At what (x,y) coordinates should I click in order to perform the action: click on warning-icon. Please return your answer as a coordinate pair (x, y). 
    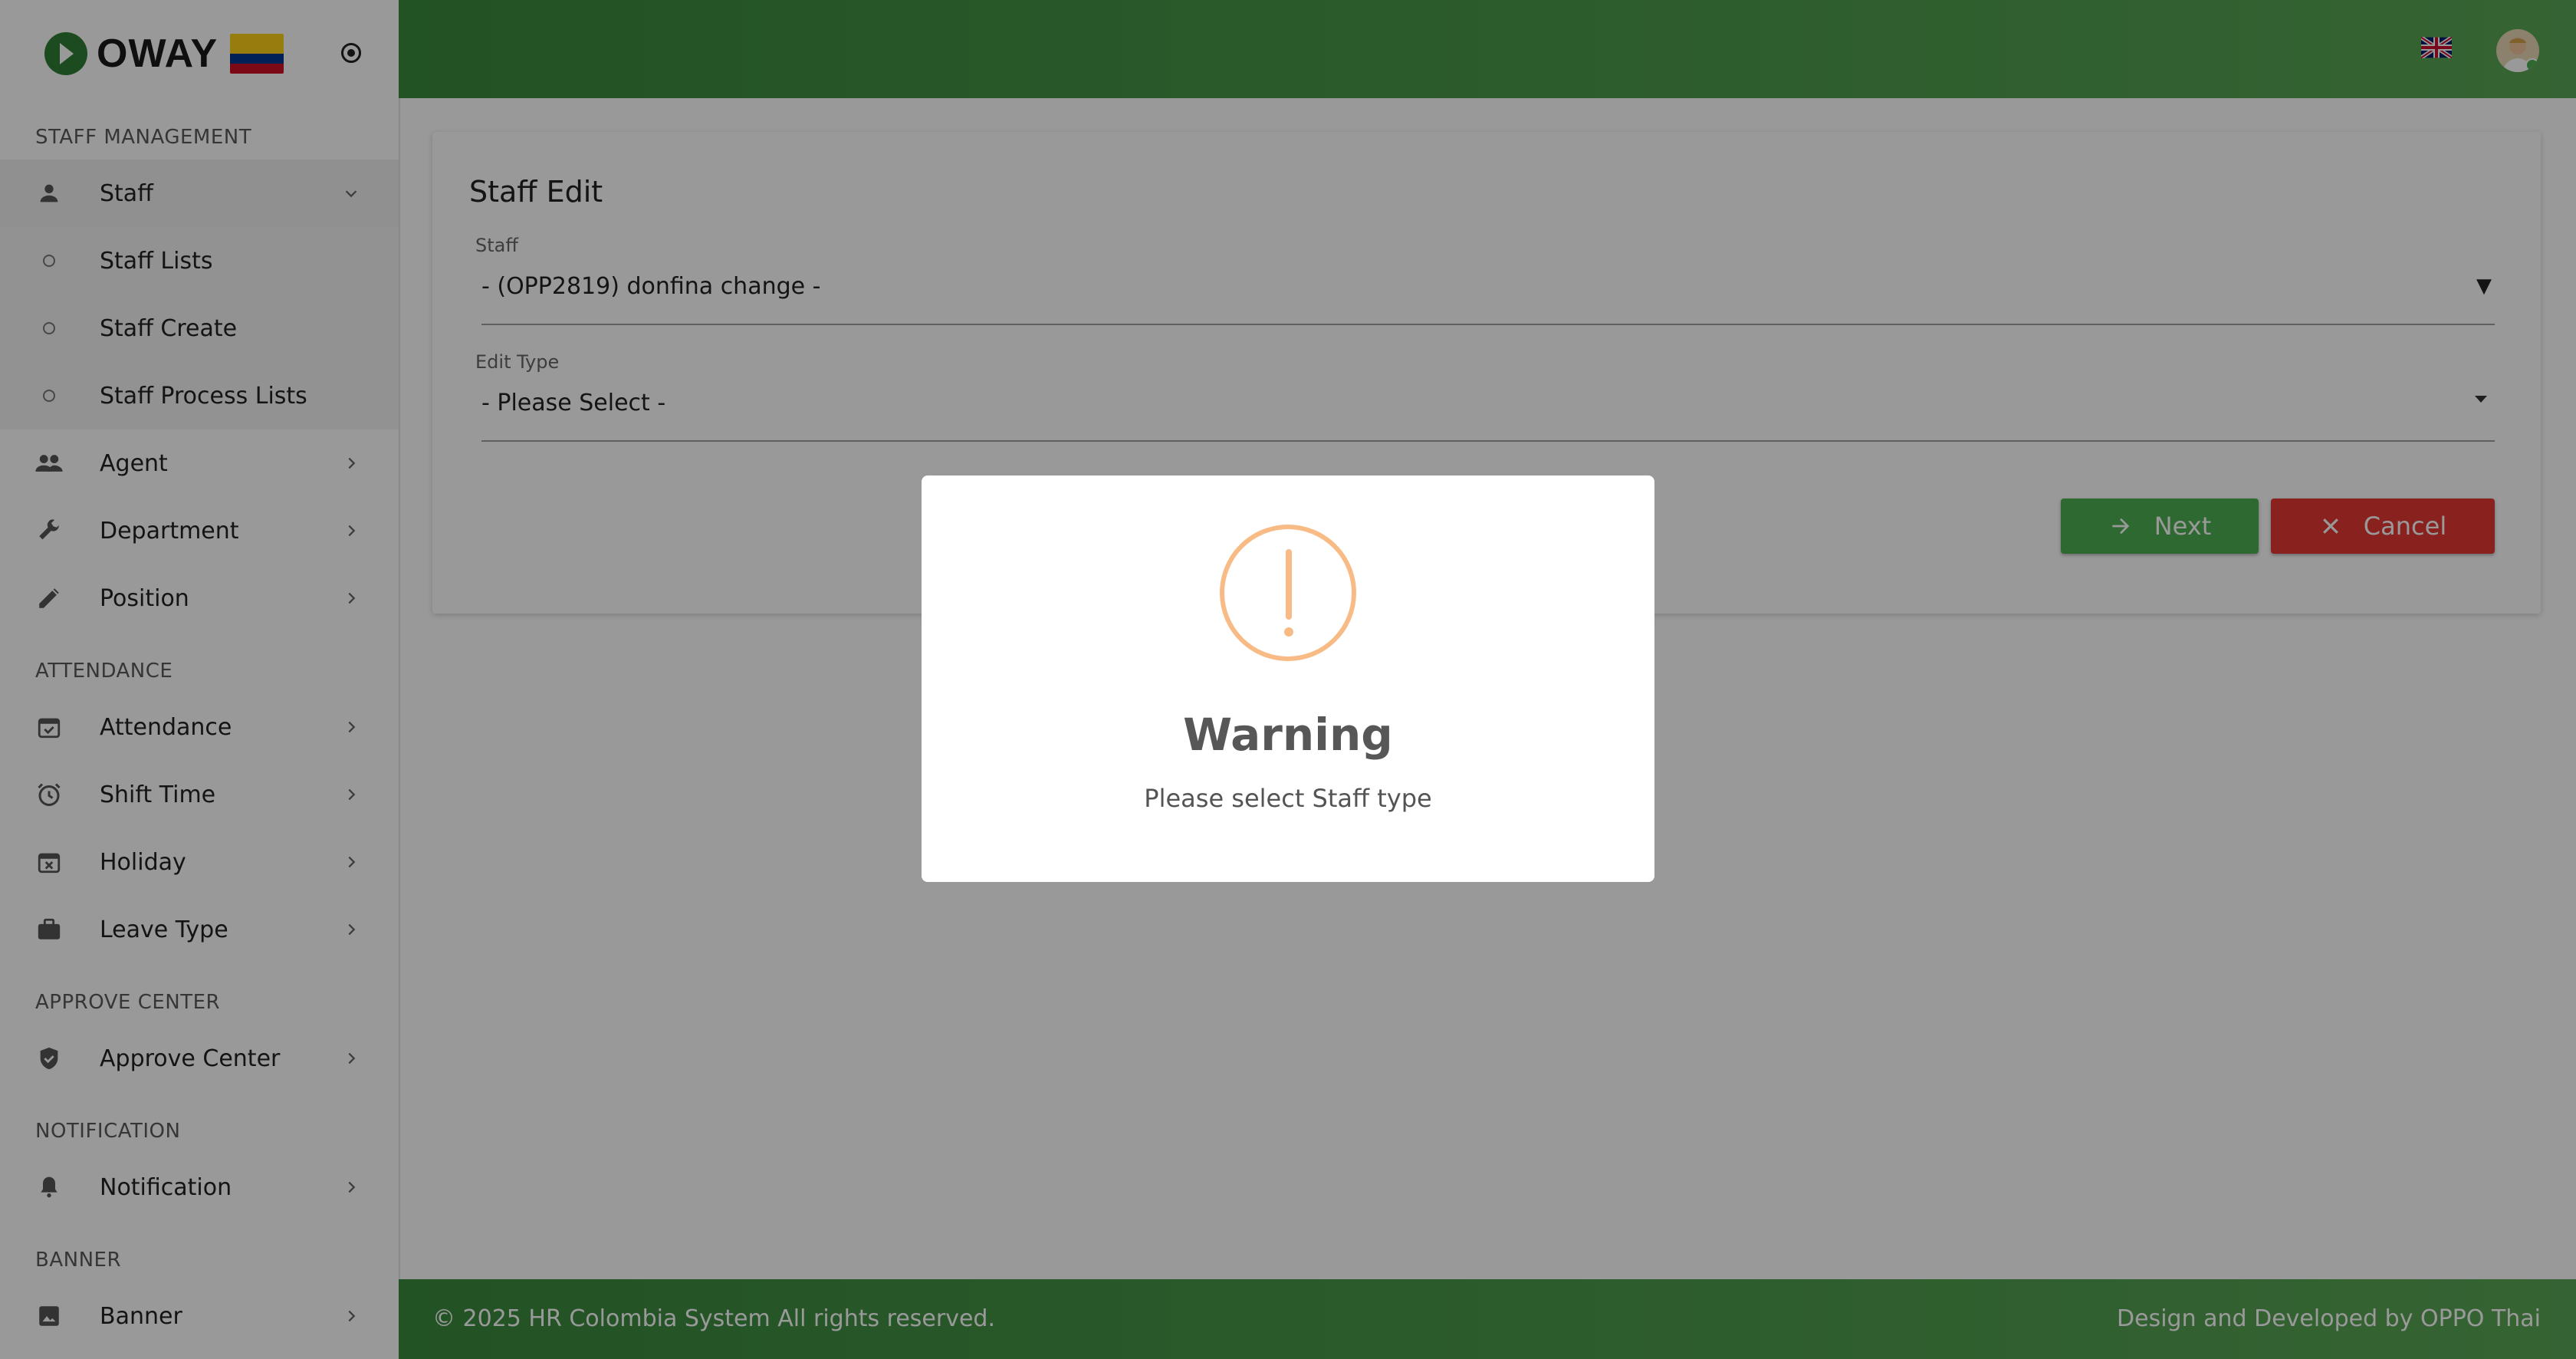
    Looking at the image, I should click on (1288, 593).